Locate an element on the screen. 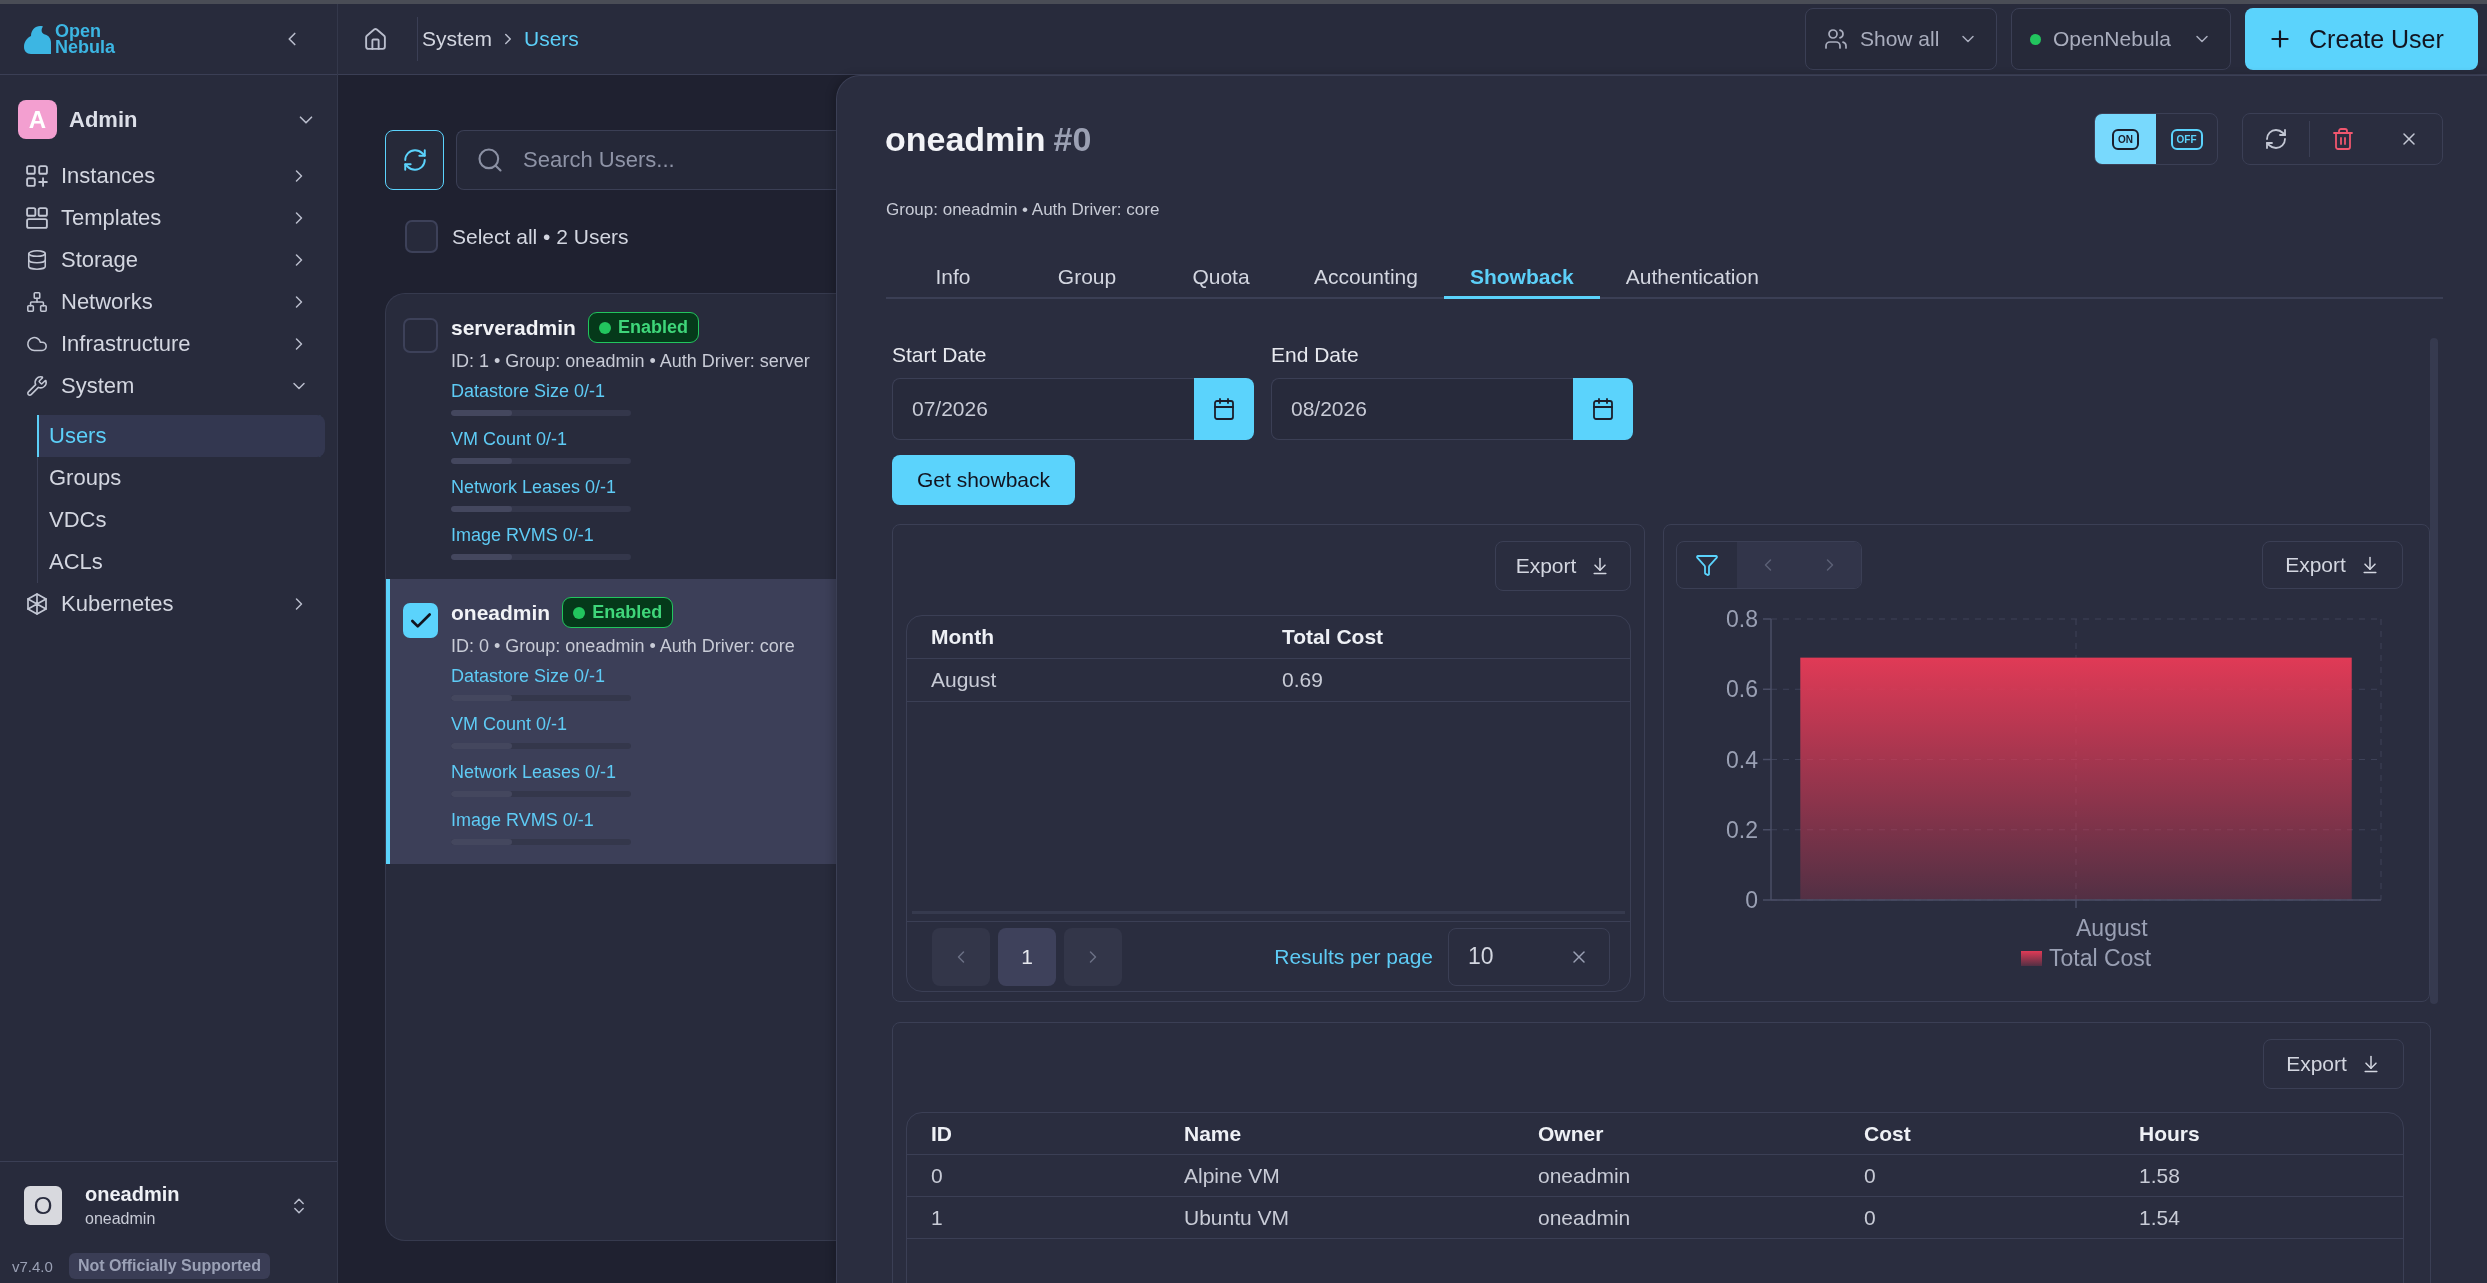 Image resolution: width=2487 pixels, height=1283 pixels. nav-item: Kubernetes is located at coordinates (168, 604).